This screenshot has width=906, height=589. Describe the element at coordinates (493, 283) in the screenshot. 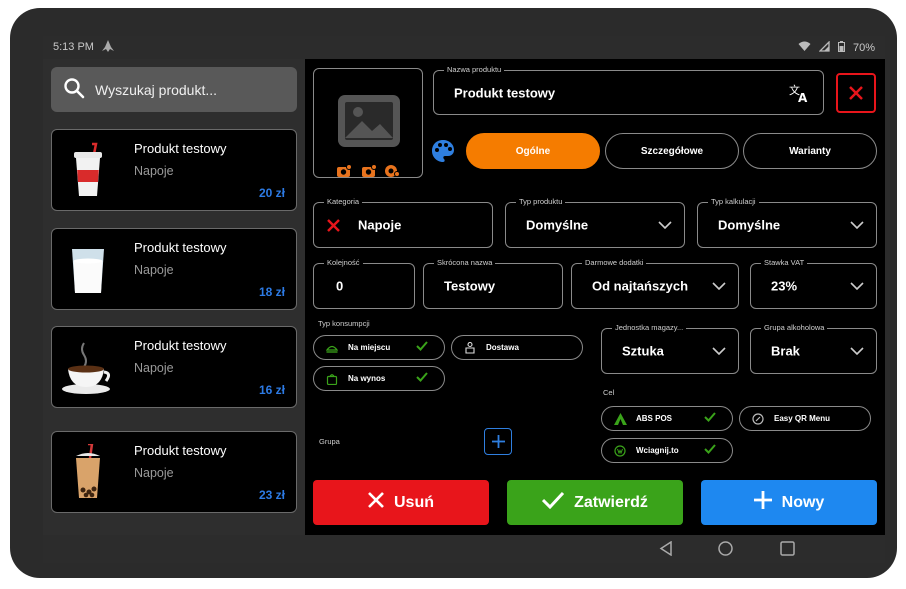

I see `short-name-field: Skrócona nazwa Testowy` at that location.